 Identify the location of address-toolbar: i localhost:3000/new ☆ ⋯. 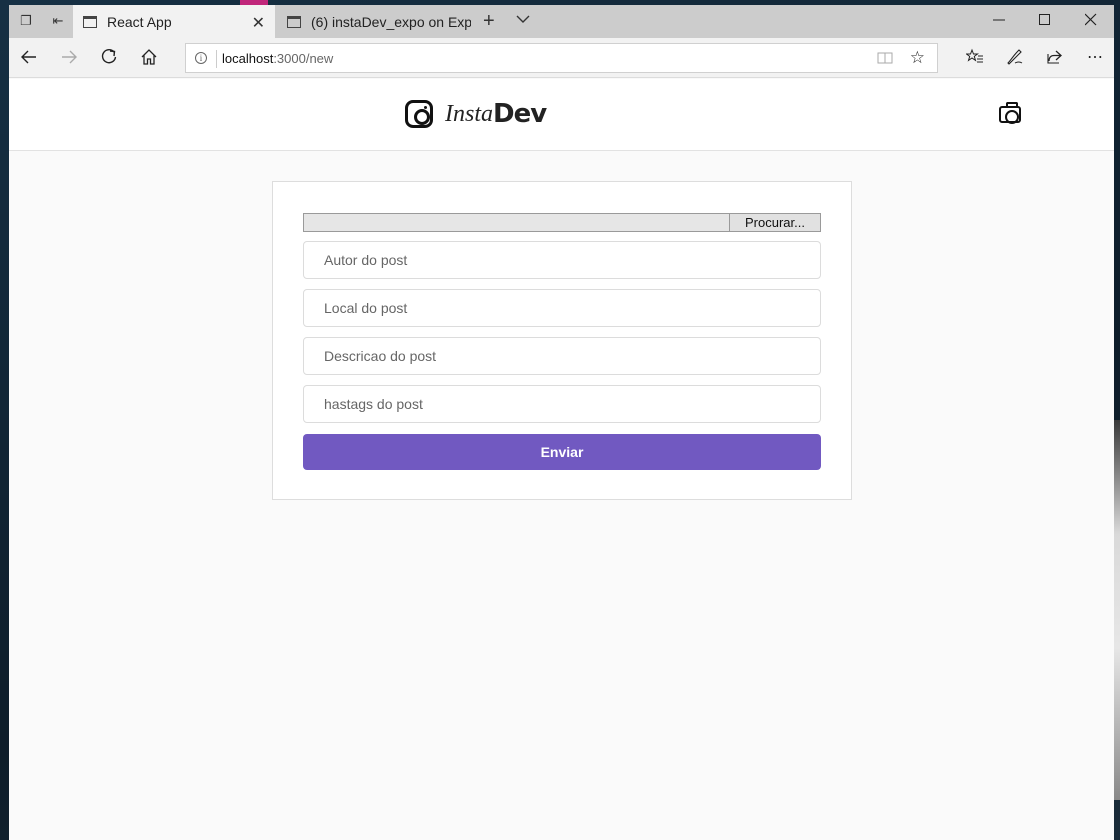
(561, 58).